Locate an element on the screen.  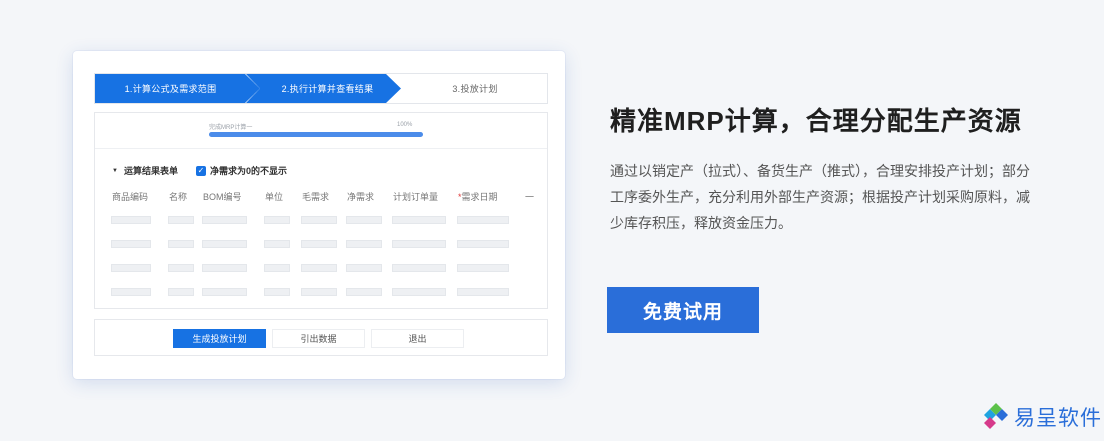
column-header: 名称 is located at coordinates (178, 197).